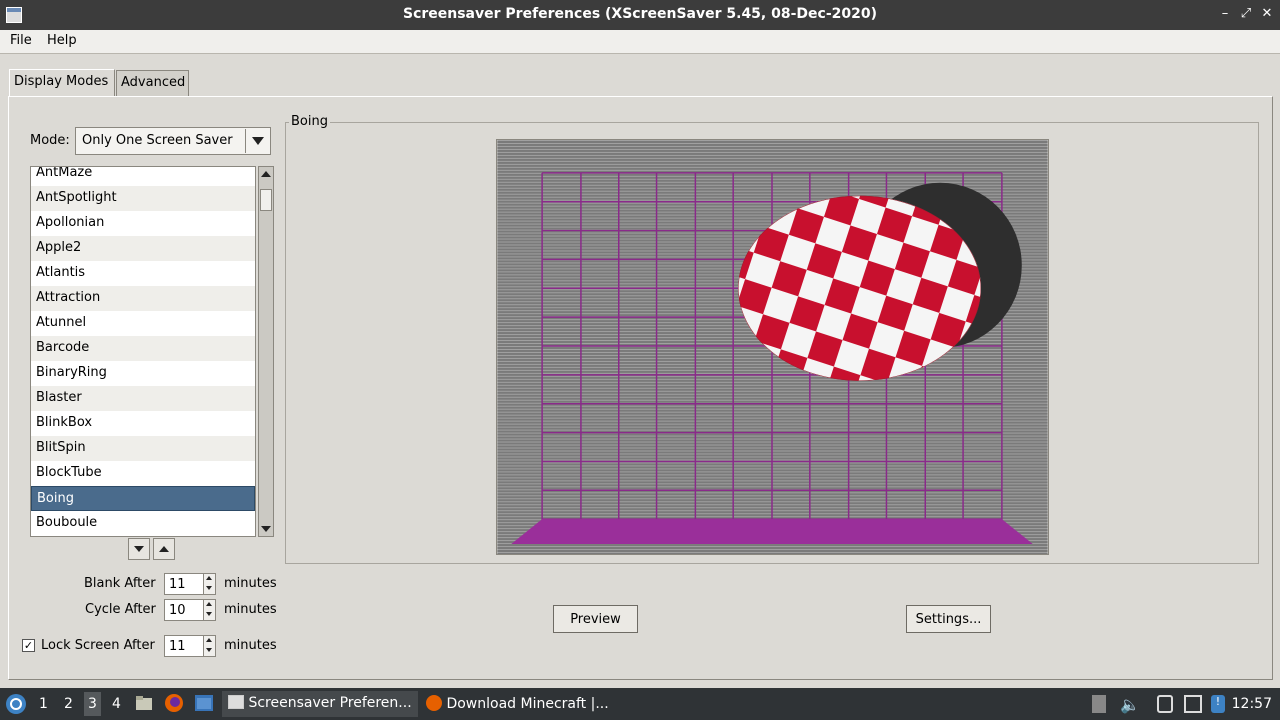 The height and width of the screenshot is (720, 1280). What do you see at coordinates (177, 610) in the screenshot?
I see `cycle-after-value: 10` at bounding box center [177, 610].